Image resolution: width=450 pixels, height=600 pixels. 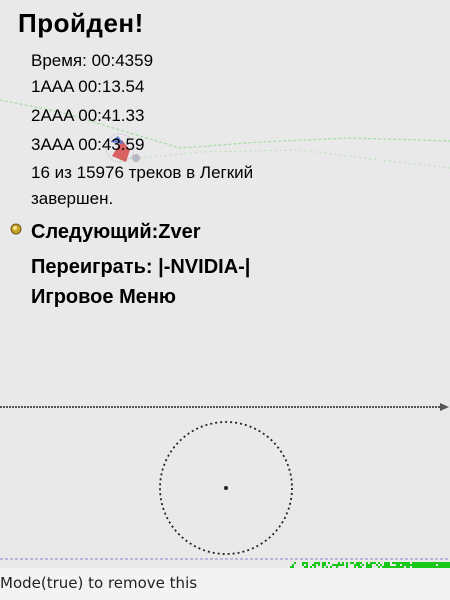 What do you see at coordinates (72, 198) in the screenshot?
I see `progress-text-cont: завершен.` at bounding box center [72, 198].